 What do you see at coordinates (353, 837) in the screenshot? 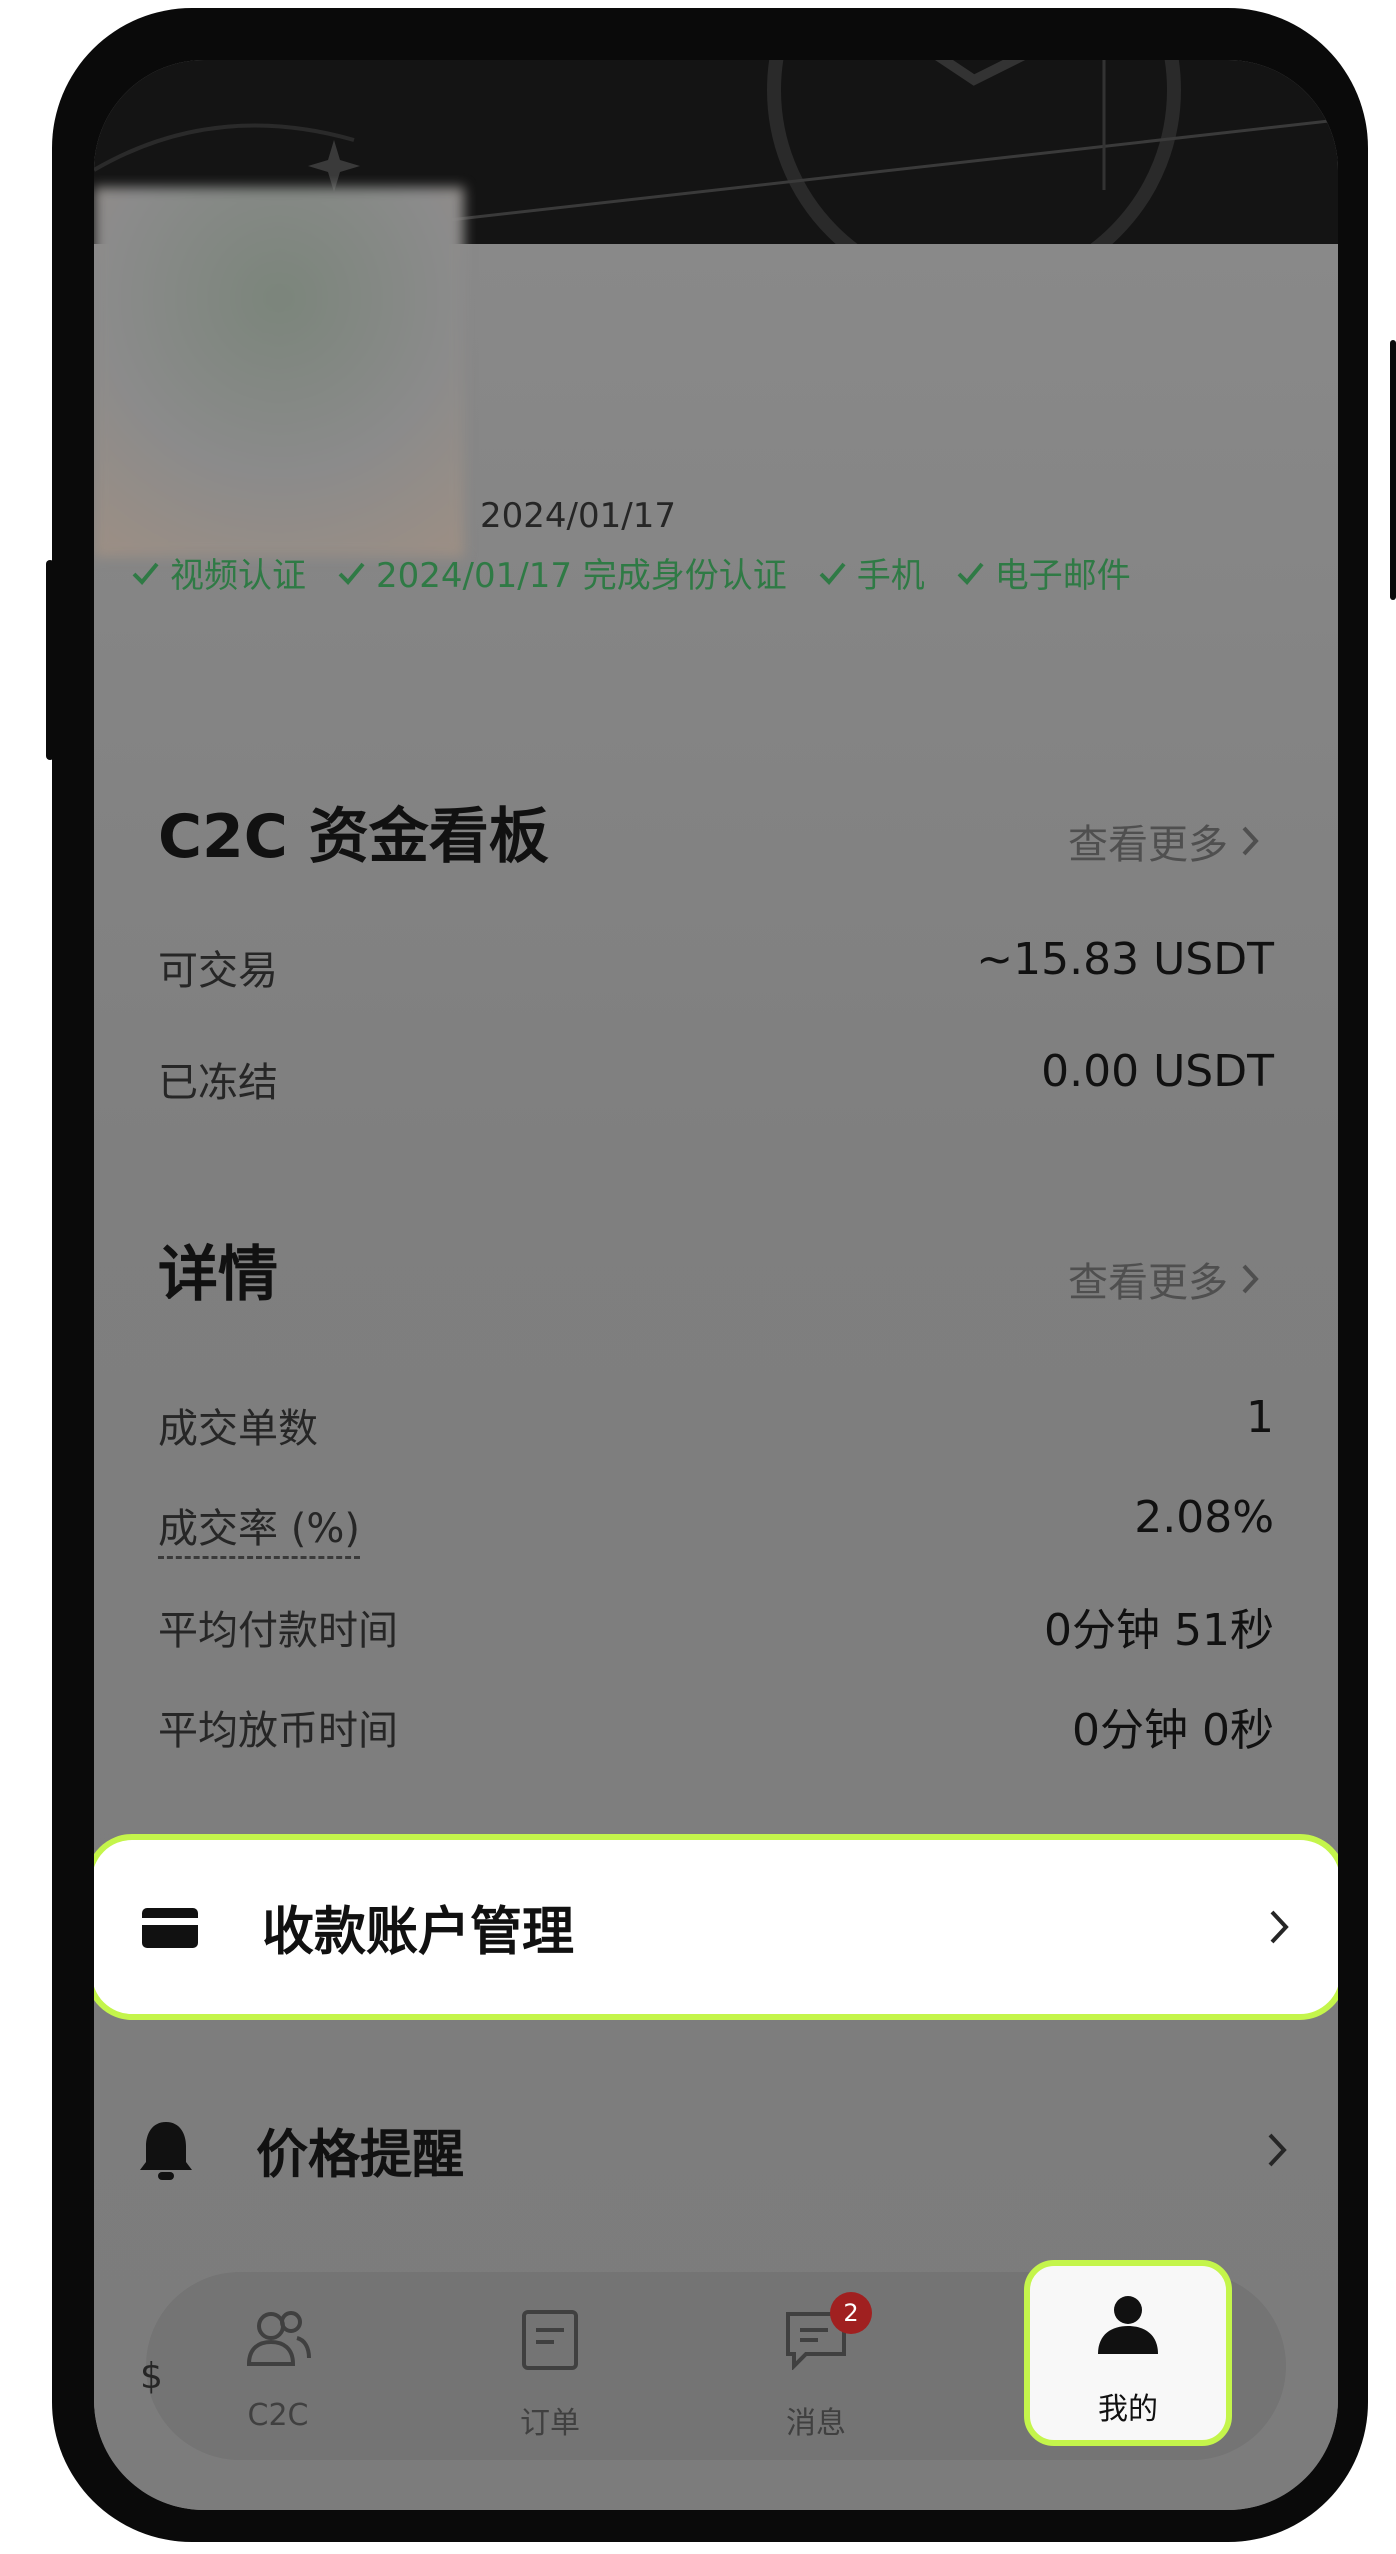
I see `funds-title: C2C 资金看板` at bounding box center [353, 837].